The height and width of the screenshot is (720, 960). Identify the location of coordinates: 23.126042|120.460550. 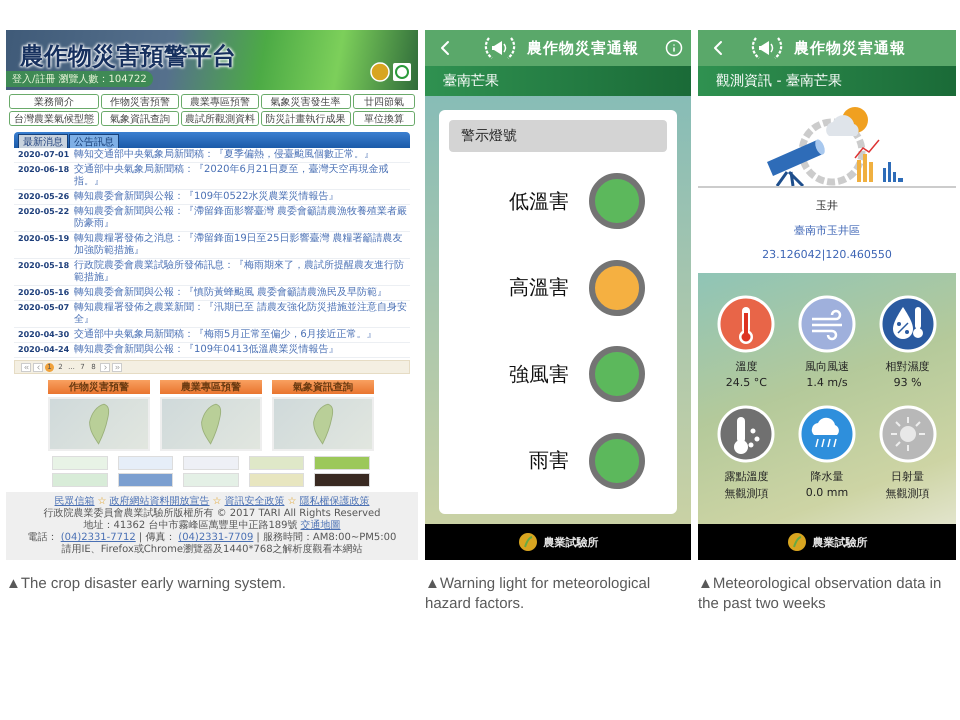
(827, 254).